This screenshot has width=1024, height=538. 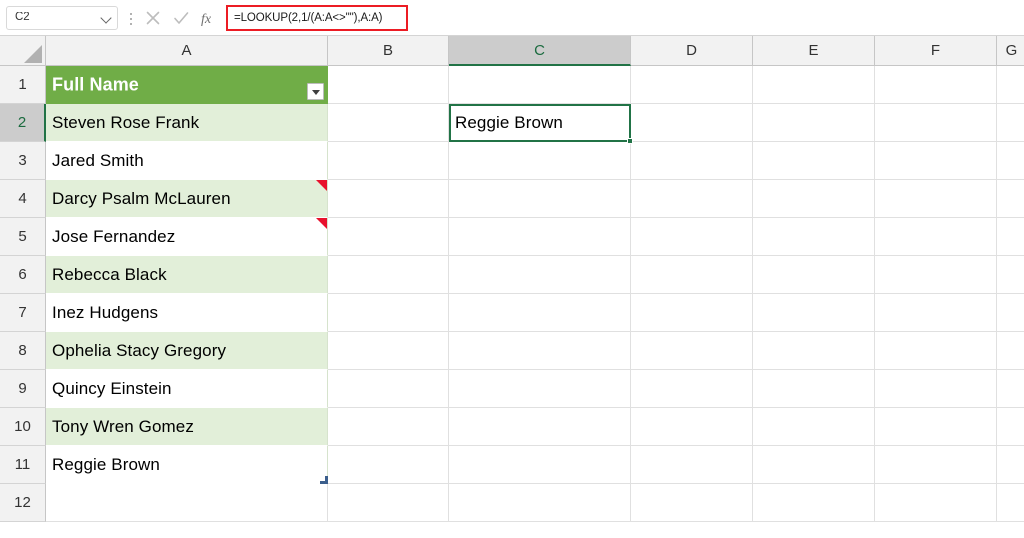 I want to click on cell-b3, so click(x=388, y=161).